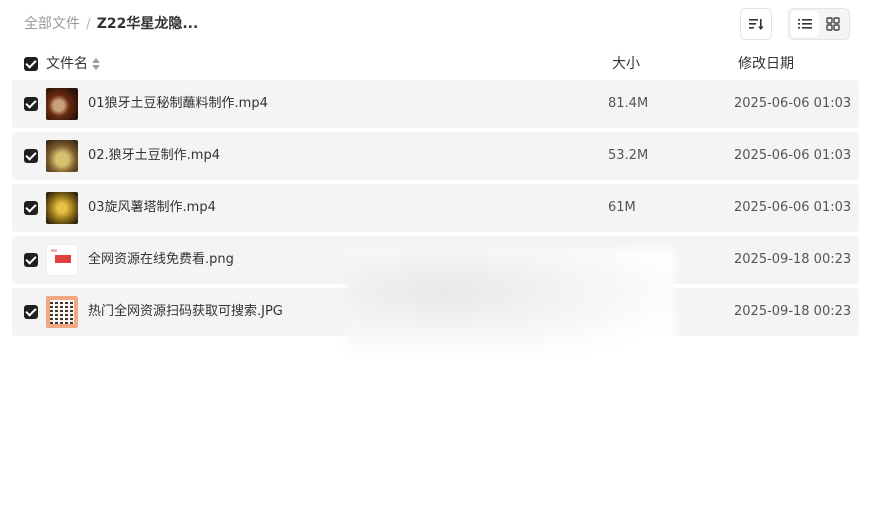 The width and height of the screenshot is (874, 514). I want to click on breadcrumb-root-link: 全部文件, so click(52, 24).